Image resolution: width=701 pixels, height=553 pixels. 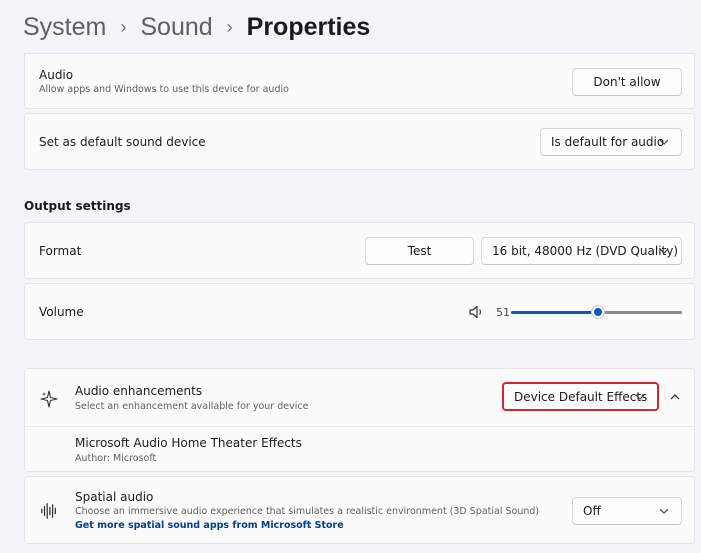 I want to click on effect-name: Microsoft Audio Home Theater Effects, so click(x=188, y=443).